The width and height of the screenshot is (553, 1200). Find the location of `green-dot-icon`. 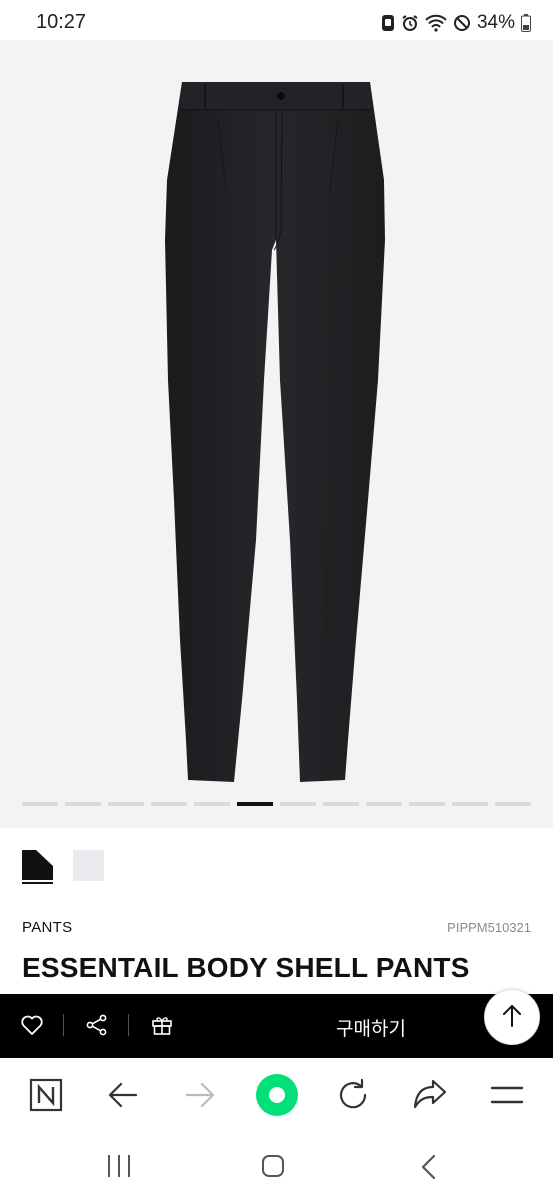

green-dot-icon is located at coordinates (277, 1097).